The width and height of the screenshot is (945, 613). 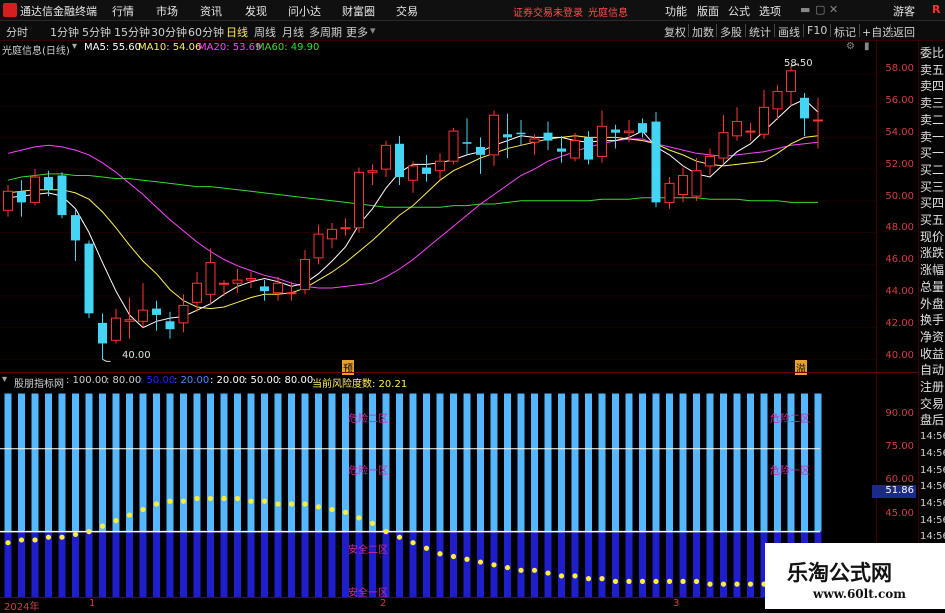 What do you see at coordinates (899, 100) in the screenshot?
I see `price-tick: 56.00` at bounding box center [899, 100].